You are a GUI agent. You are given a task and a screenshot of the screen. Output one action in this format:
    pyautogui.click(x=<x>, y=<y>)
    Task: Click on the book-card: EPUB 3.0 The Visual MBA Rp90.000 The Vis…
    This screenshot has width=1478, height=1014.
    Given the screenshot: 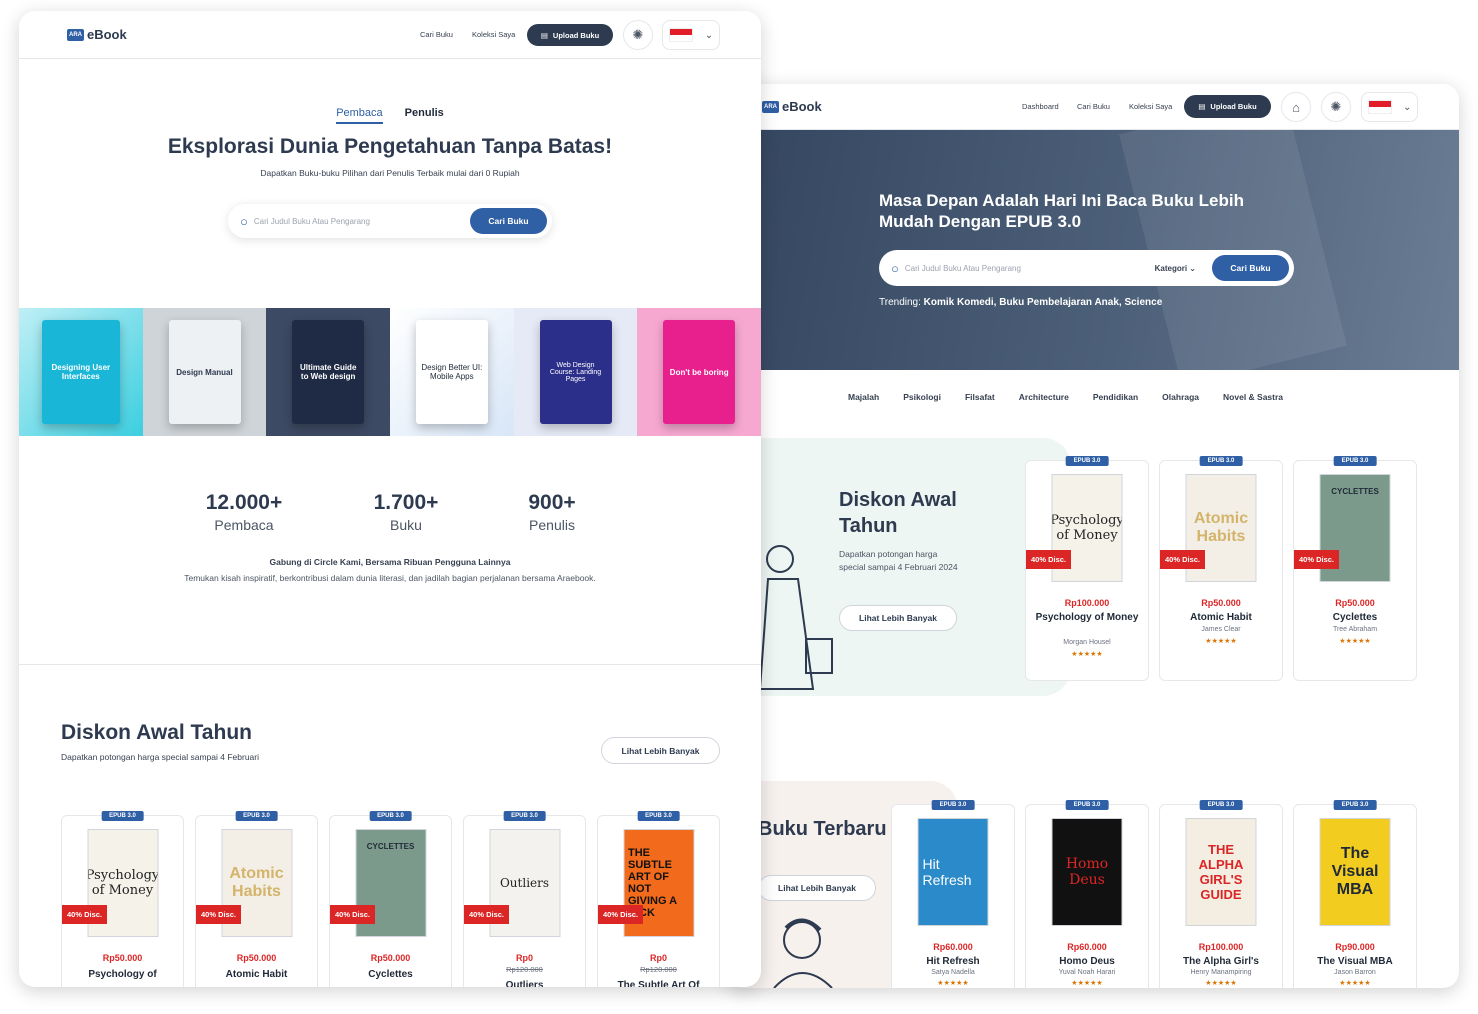 What is the action you would take?
    pyautogui.click(x=1355, y=894)
    